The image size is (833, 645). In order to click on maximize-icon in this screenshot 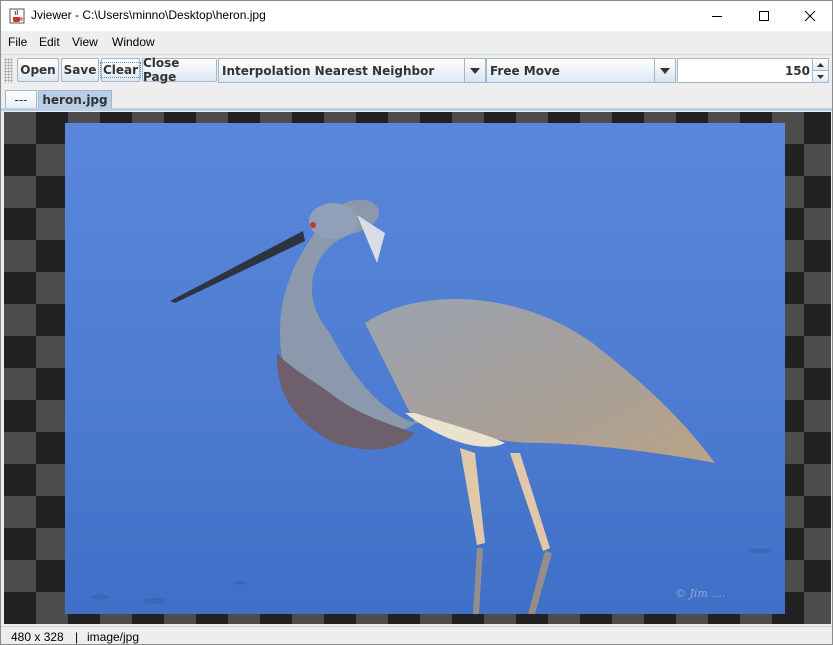, I will do `click(764, 16)`.